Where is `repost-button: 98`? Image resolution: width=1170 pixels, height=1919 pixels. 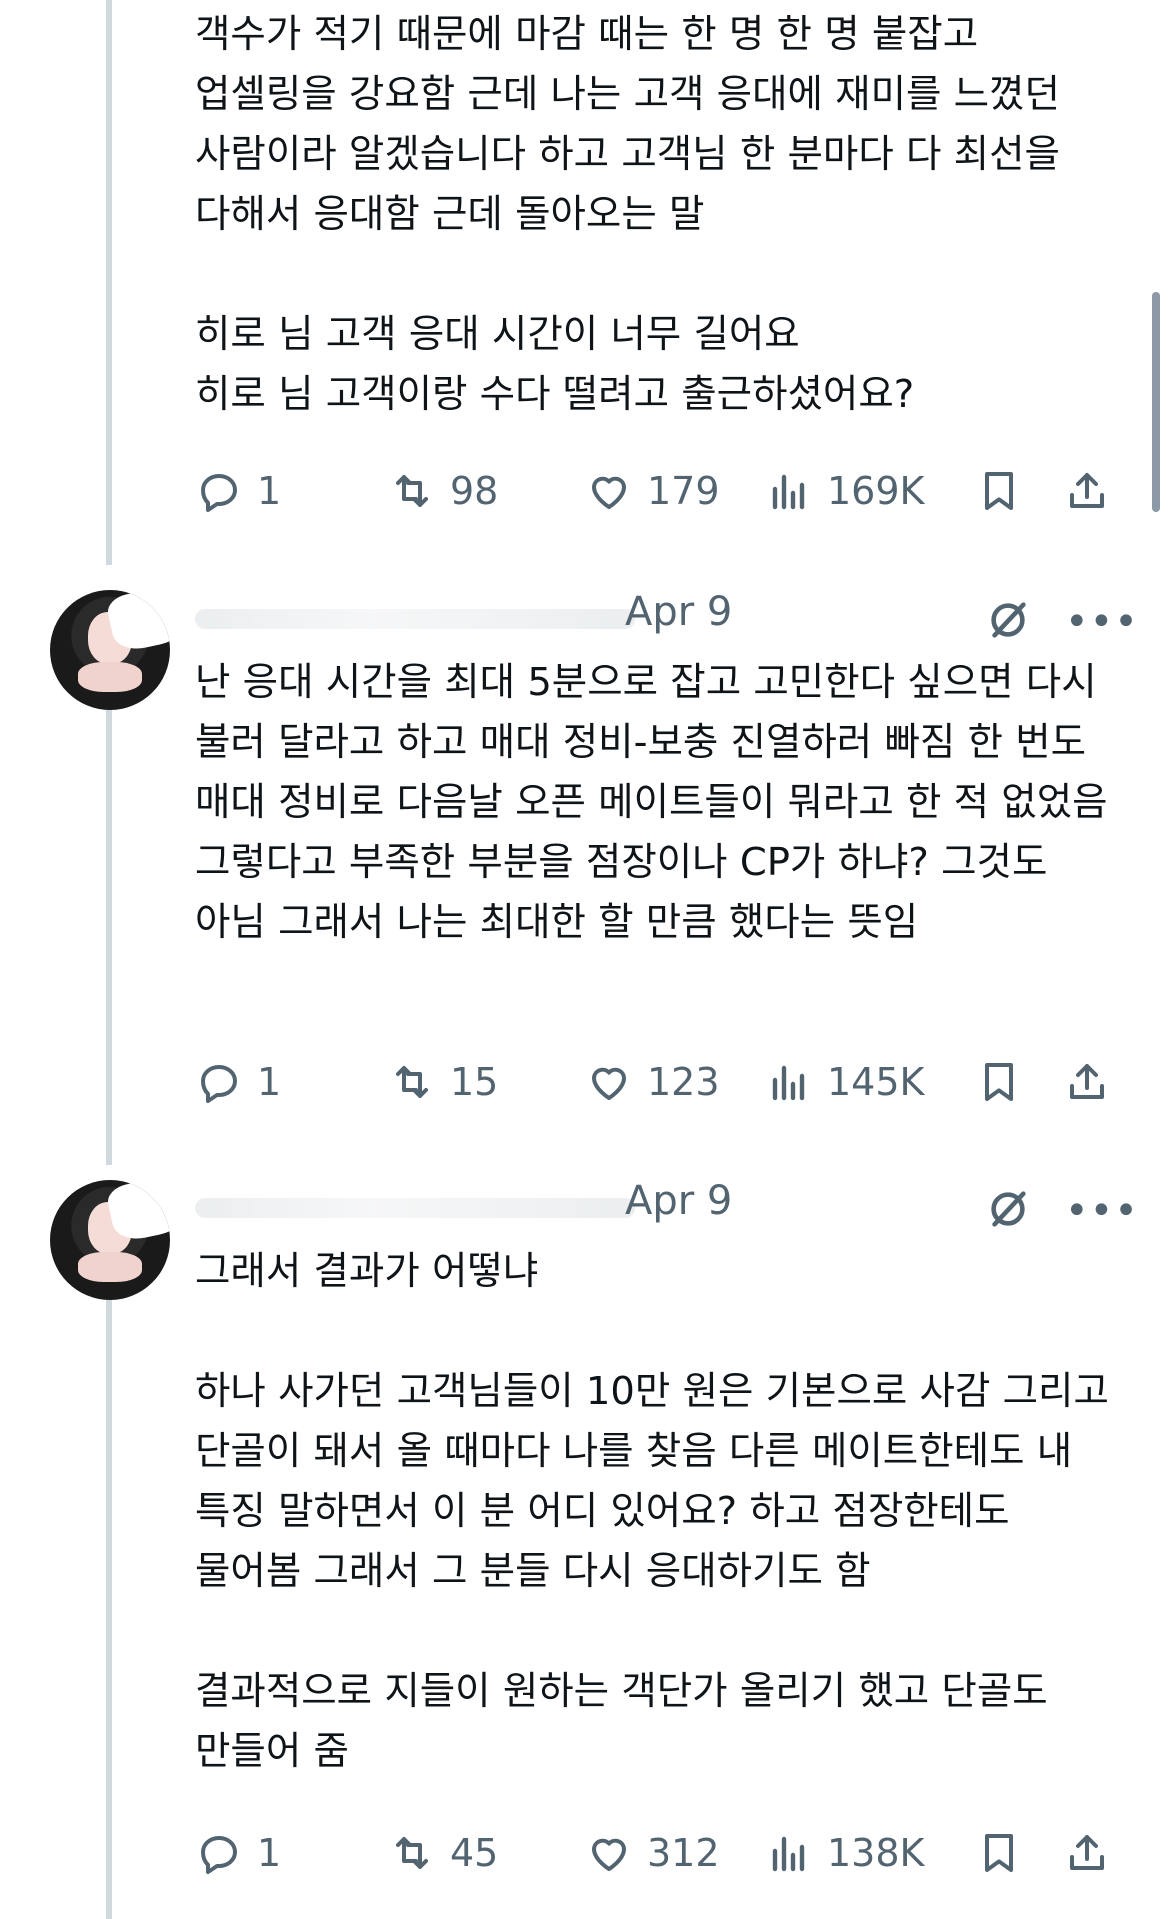
repost-button: 98 is located at coordinates (443, 491).